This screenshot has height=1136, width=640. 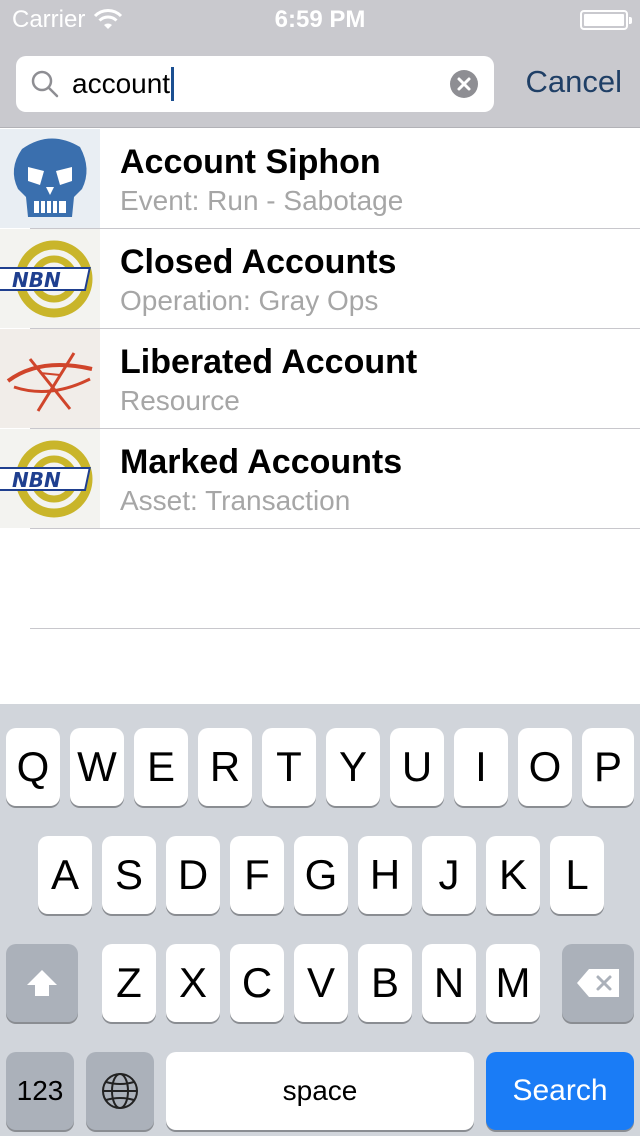 I want to click on key-n: N, so click(x=449, y=983).